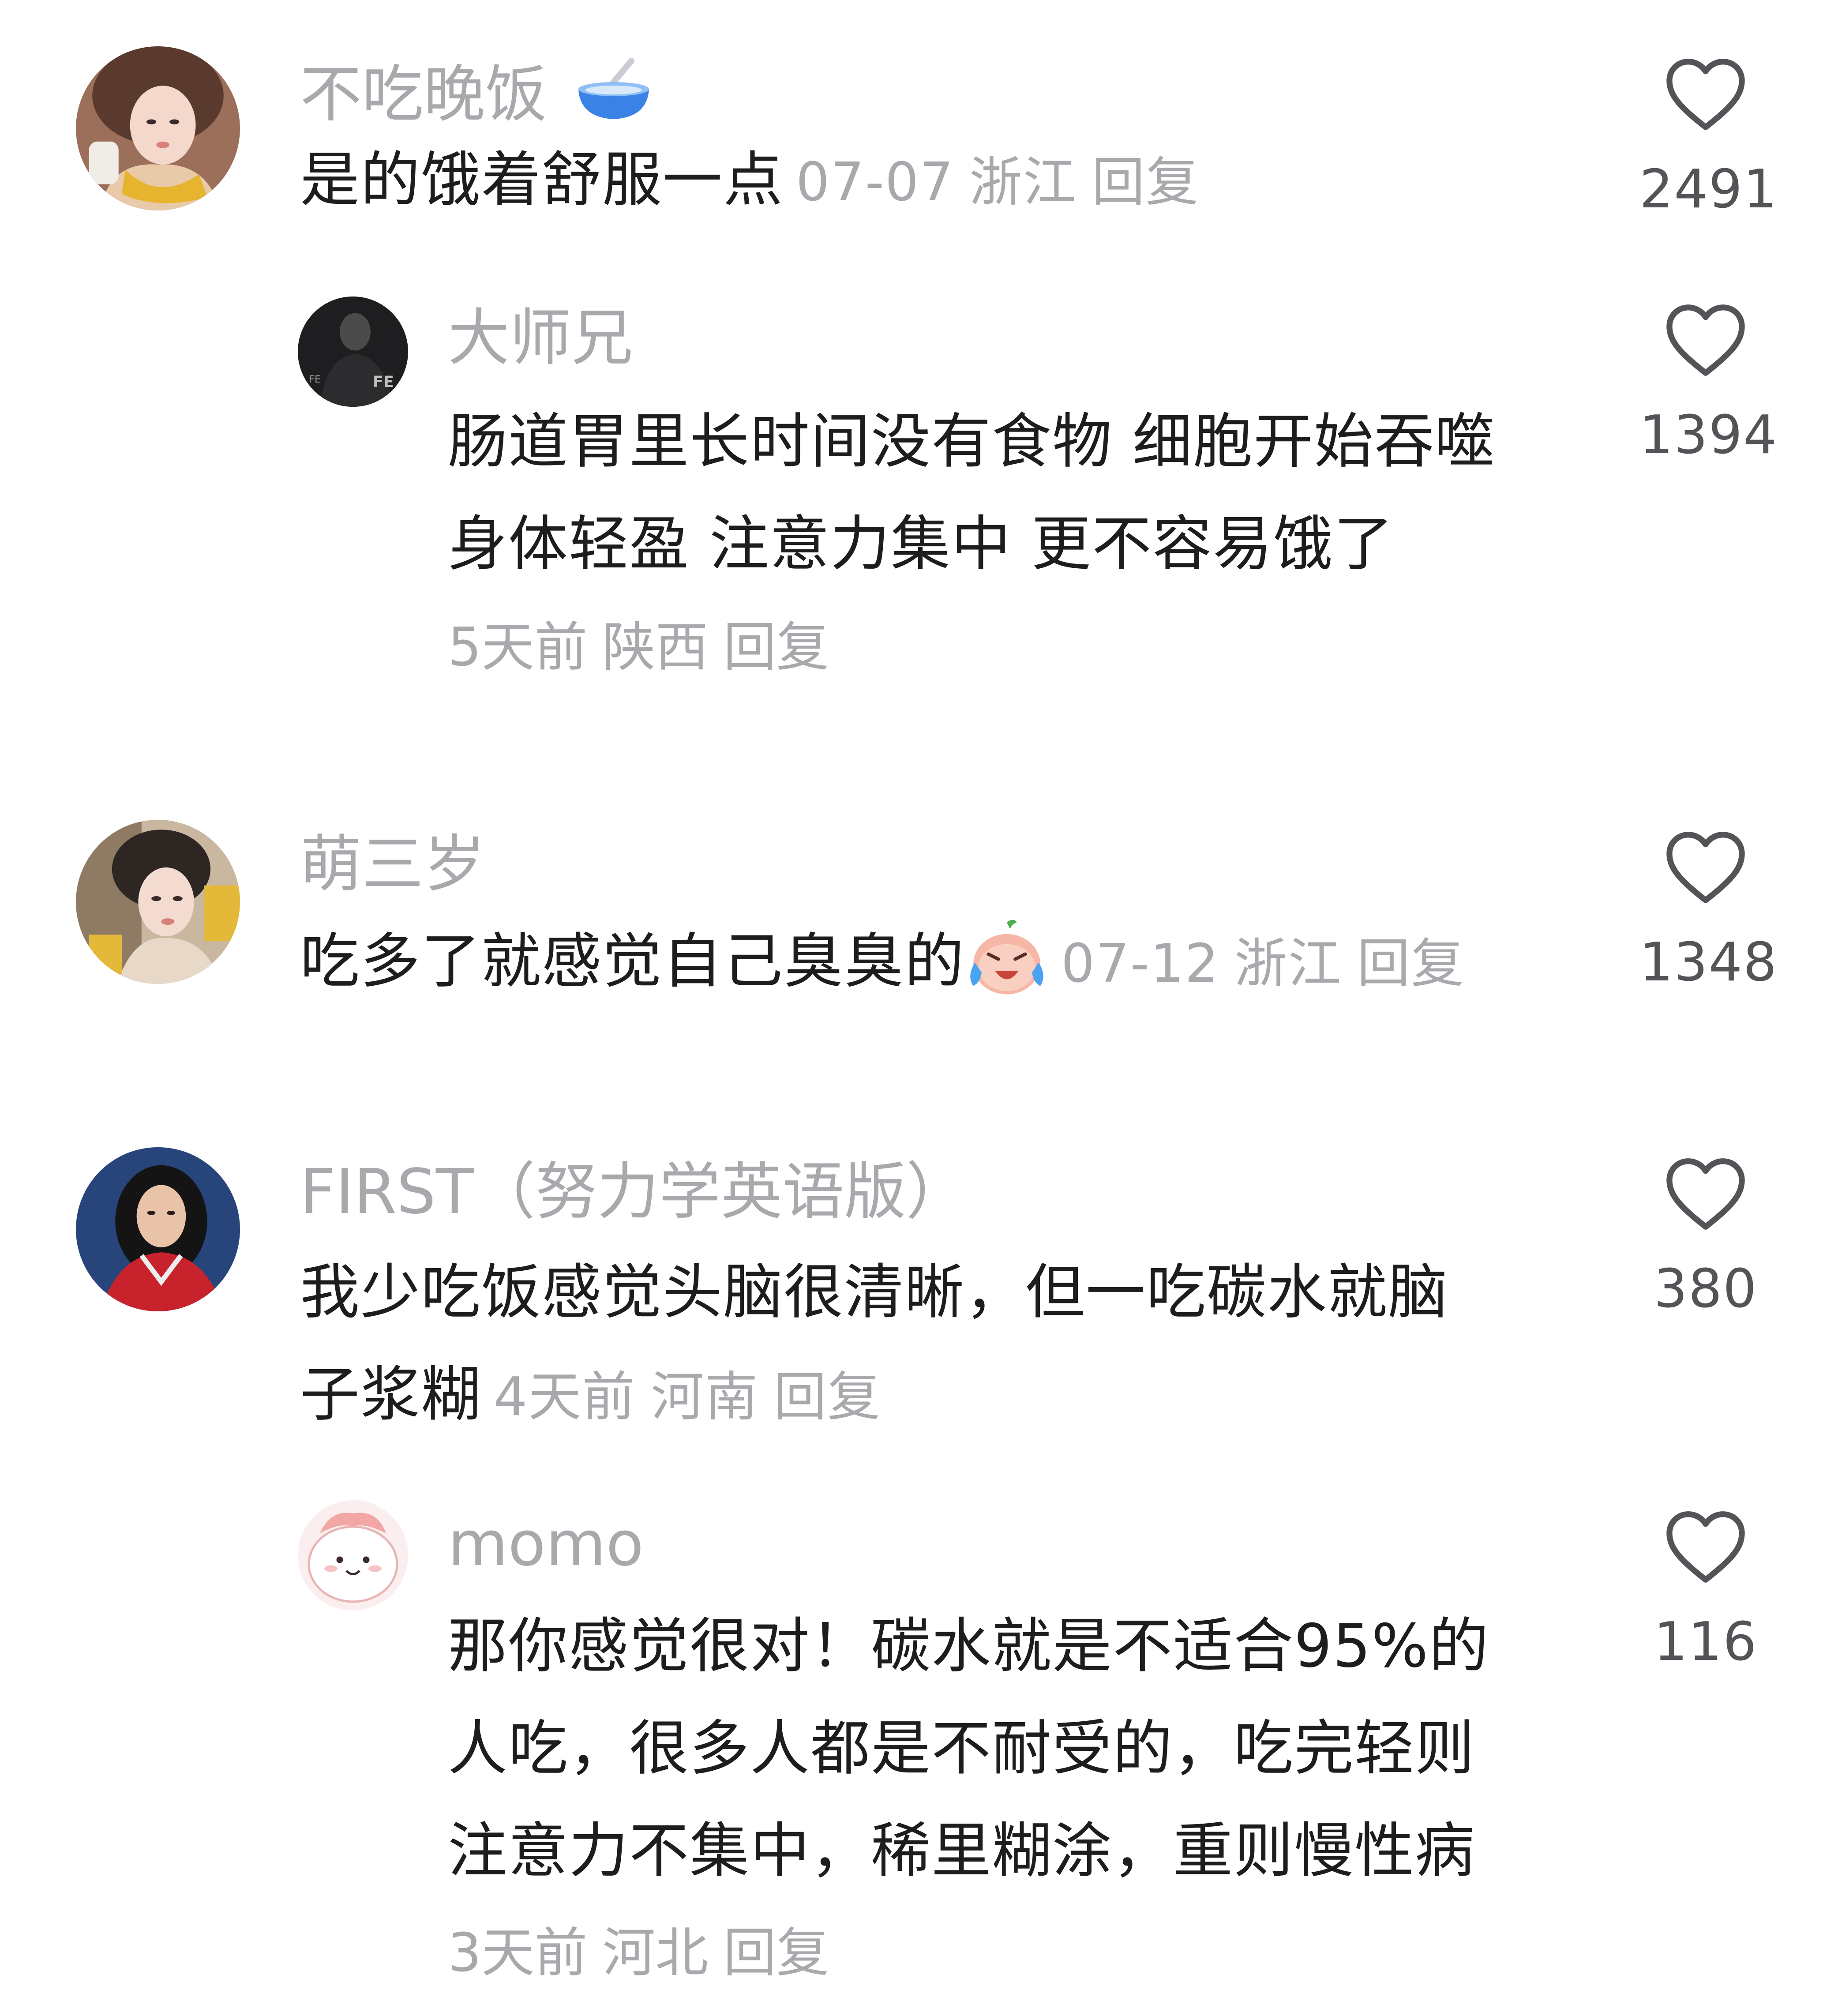  I want to click on comment-meta: 07-07 浙江 回复, so click(992, 182).